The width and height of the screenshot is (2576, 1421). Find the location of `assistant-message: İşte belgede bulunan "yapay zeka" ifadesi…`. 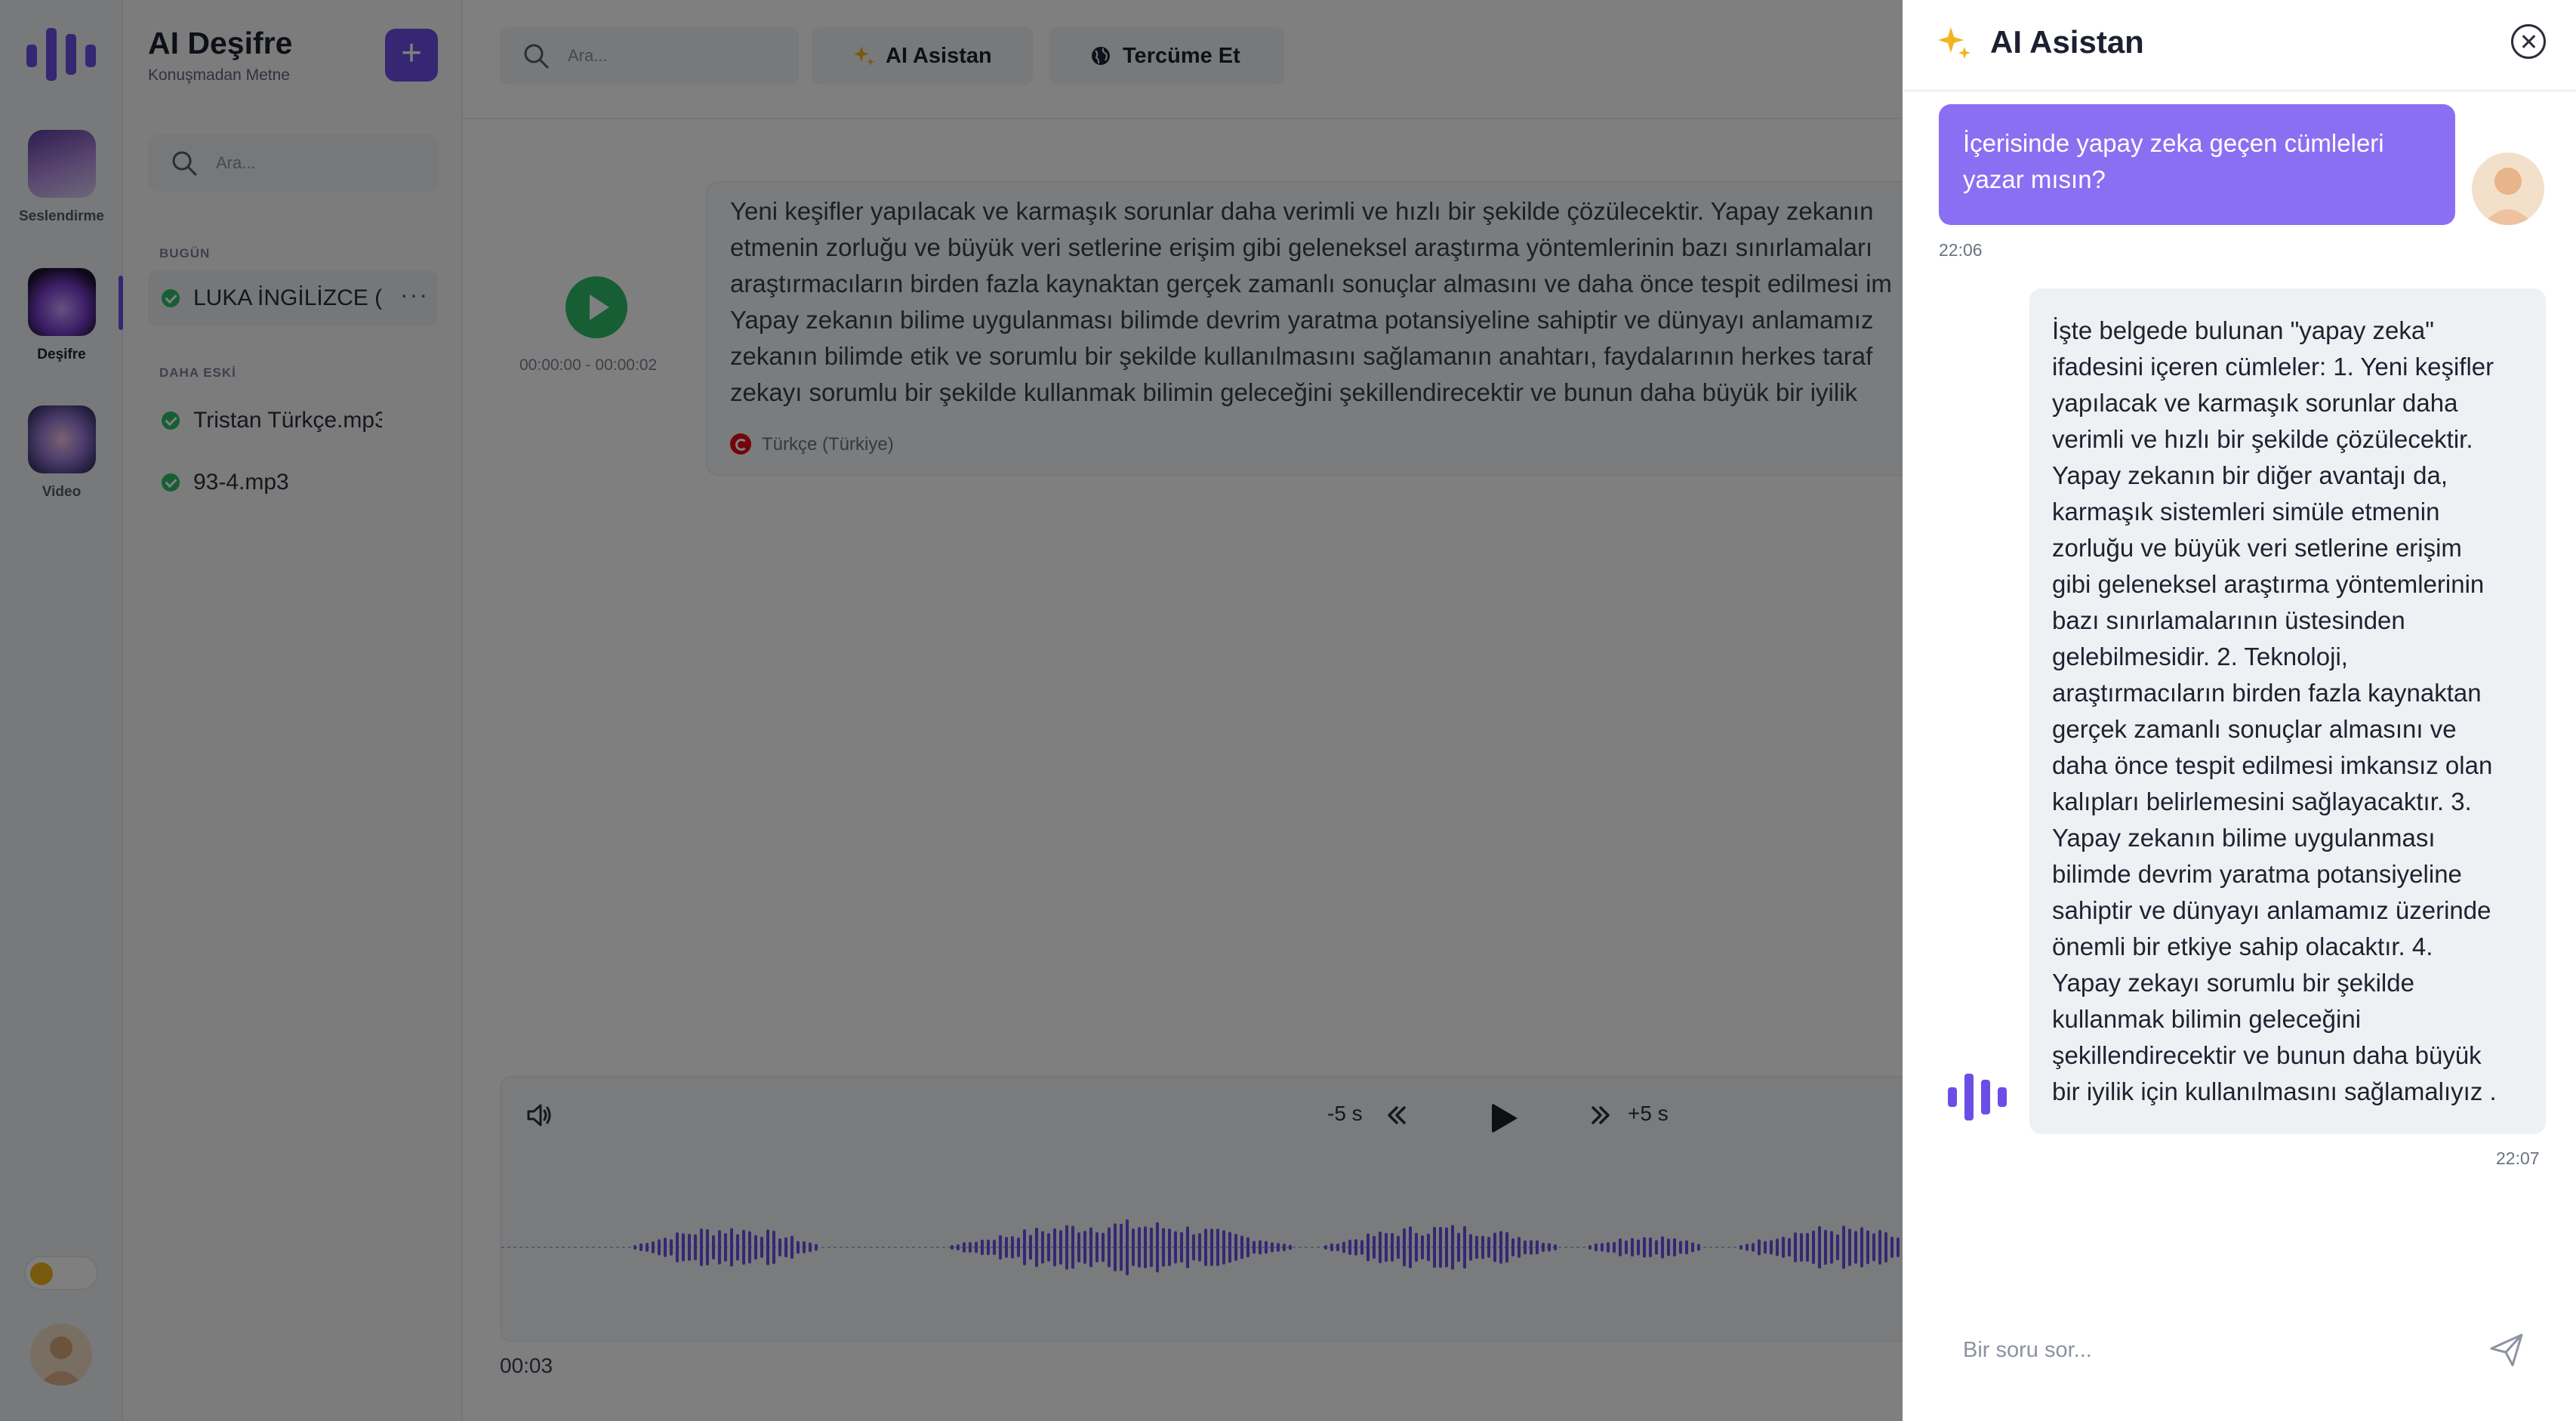

assistant-message: İşte belgede bulunan "yapay zeka" ifadesi… is located at coordinates (2287, 711).